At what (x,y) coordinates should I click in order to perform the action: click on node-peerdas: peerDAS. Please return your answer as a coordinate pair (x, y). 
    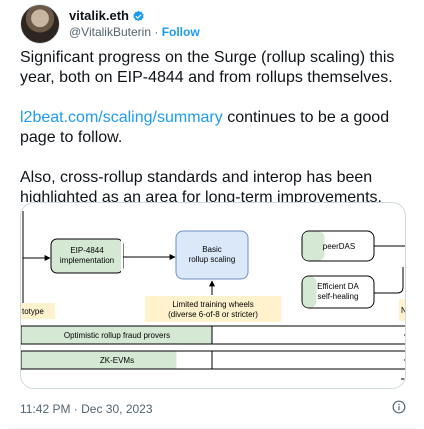
    Looking at the image, I should click on (338, 246).